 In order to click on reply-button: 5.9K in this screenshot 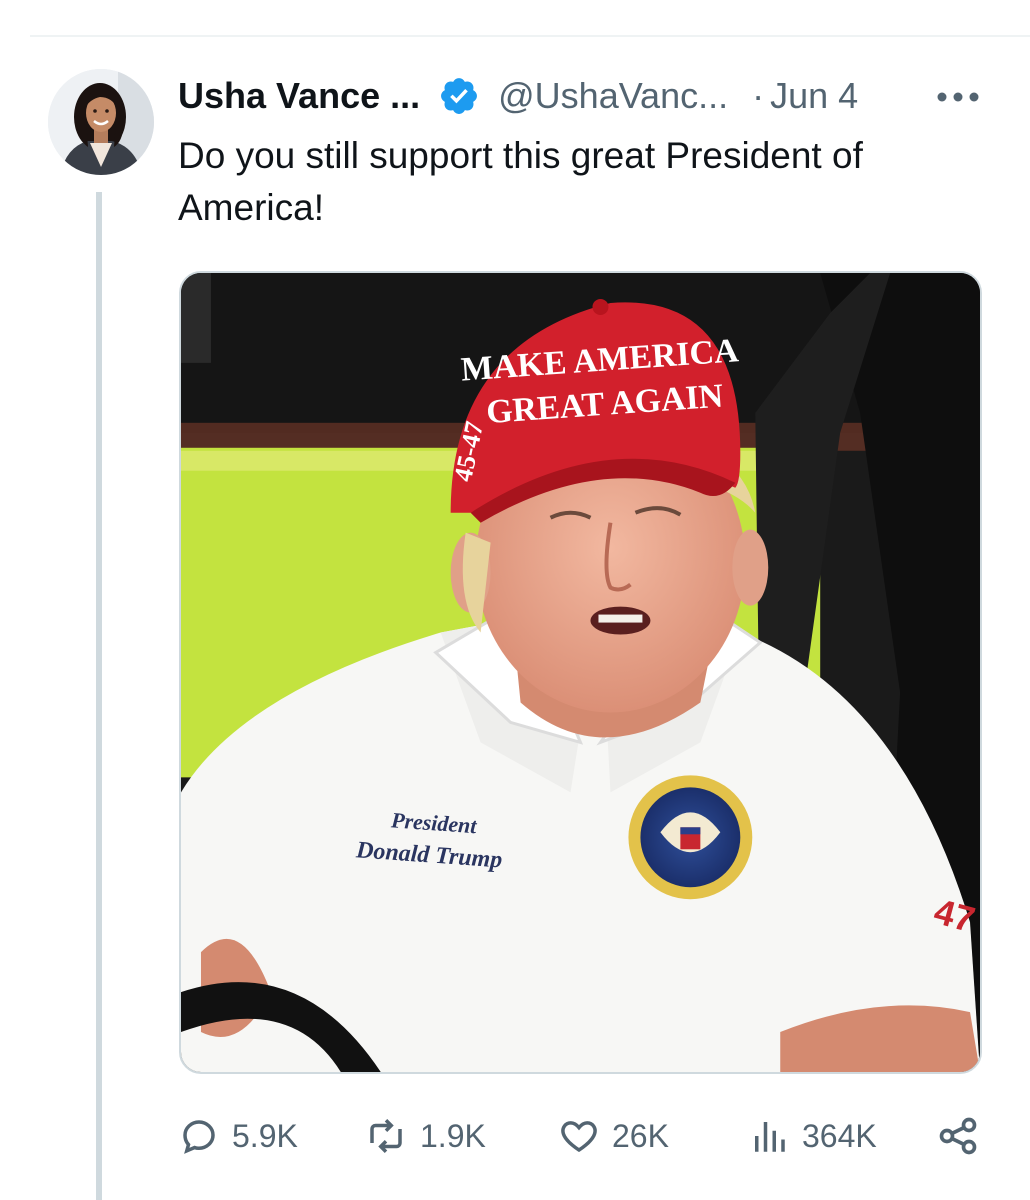, I will do `click(238, 1136)`.